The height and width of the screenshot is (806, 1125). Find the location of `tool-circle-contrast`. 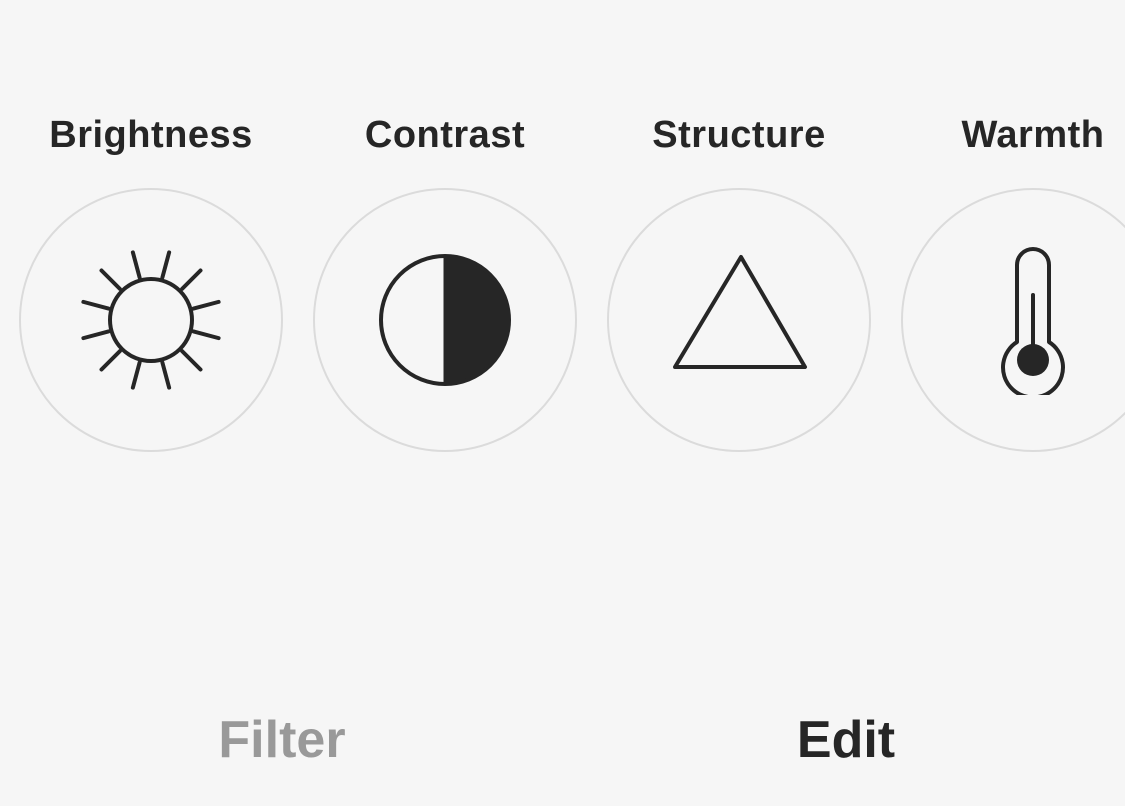

tool-circle-contrast is located at coordinates (445, 320).